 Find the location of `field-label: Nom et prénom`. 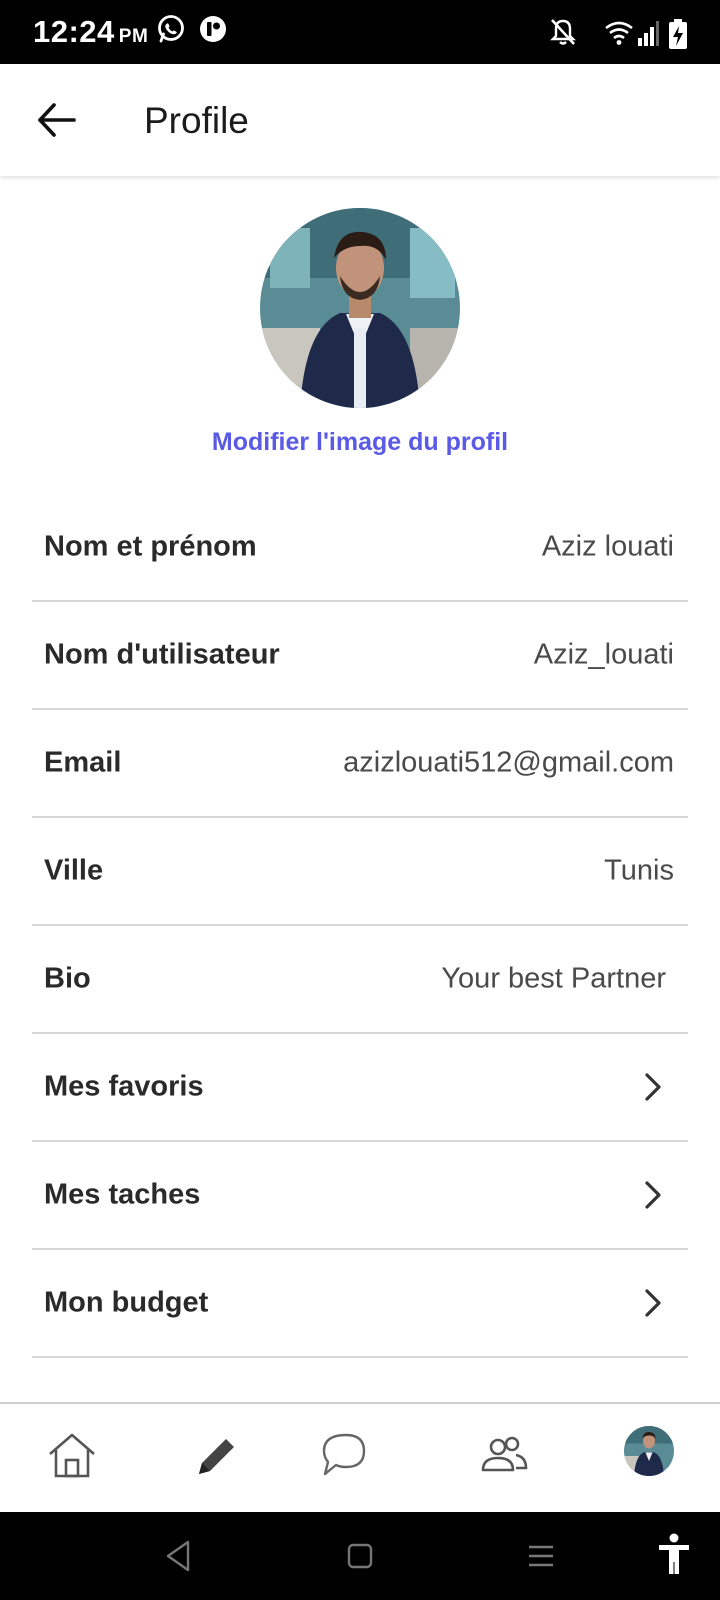

field-label: Nom et prénom is located at coordinates (150, 546).